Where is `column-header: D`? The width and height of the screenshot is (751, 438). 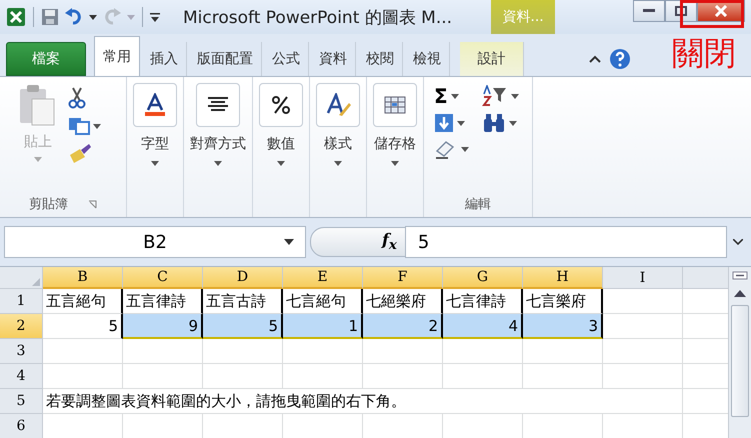 column-header: D is located at coordinates (243, 278).